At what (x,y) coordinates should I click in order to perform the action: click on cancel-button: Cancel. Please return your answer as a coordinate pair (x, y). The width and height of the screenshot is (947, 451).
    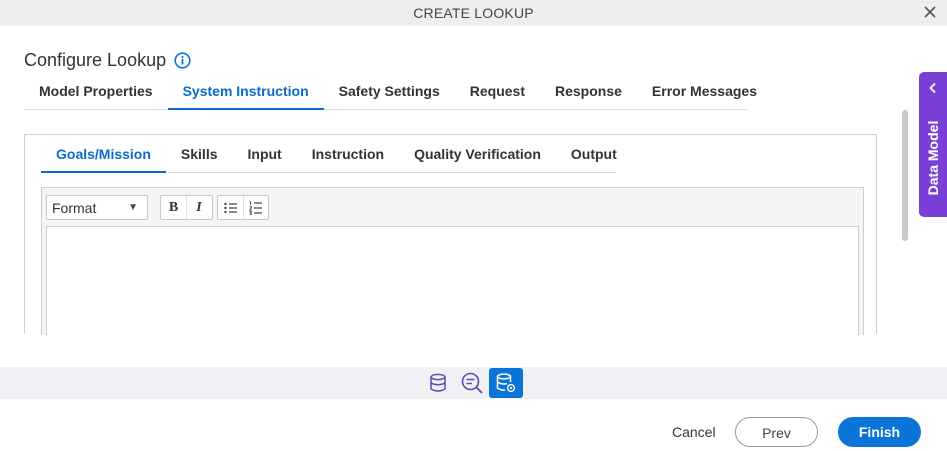
    Looking at the image, I should click on (694, 432).